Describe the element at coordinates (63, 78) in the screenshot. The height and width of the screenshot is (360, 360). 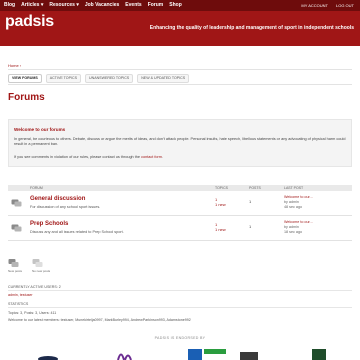
I see `tab-active-topics: ACTIVE TOPICS` at that location.